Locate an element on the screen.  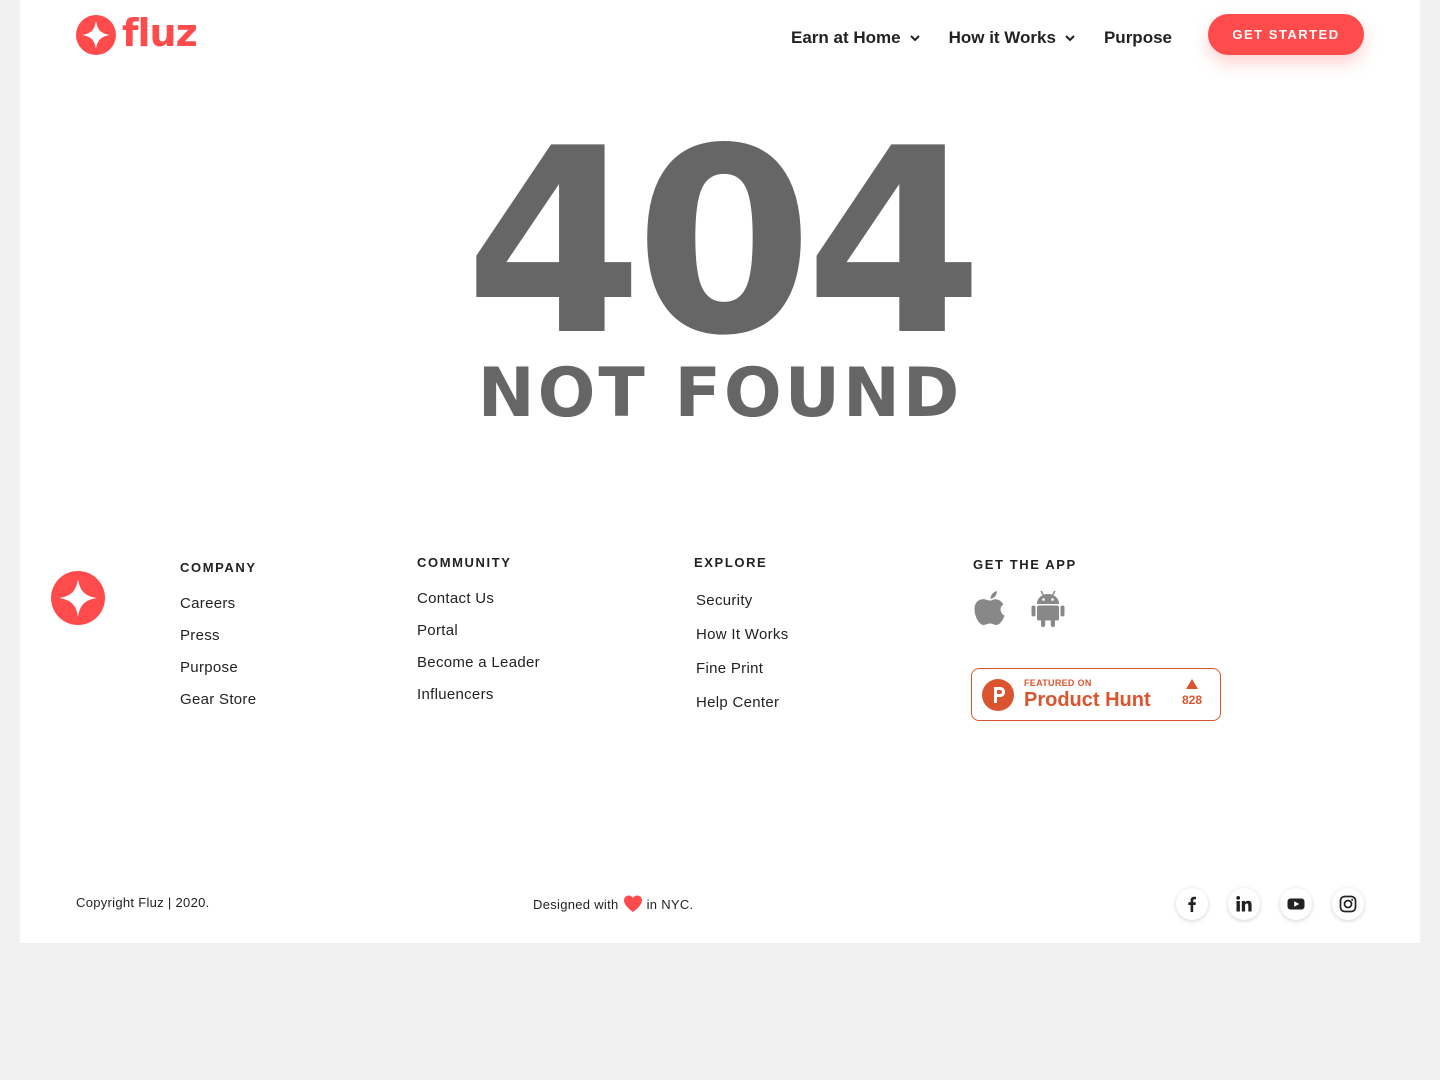
footer-link-purpose: Purpose is located at coordinates (218, 675).